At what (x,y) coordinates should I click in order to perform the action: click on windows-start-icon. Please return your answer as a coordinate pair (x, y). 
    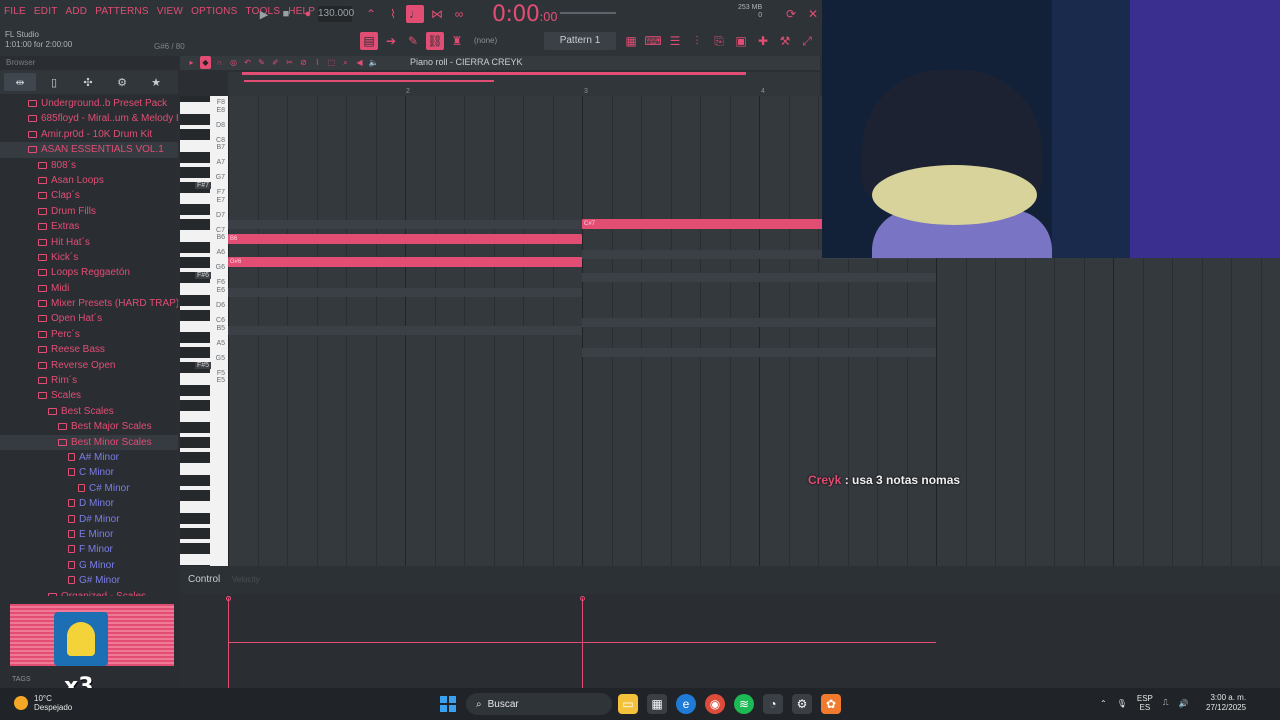
    Looking at the image, I should click on (448, 704).